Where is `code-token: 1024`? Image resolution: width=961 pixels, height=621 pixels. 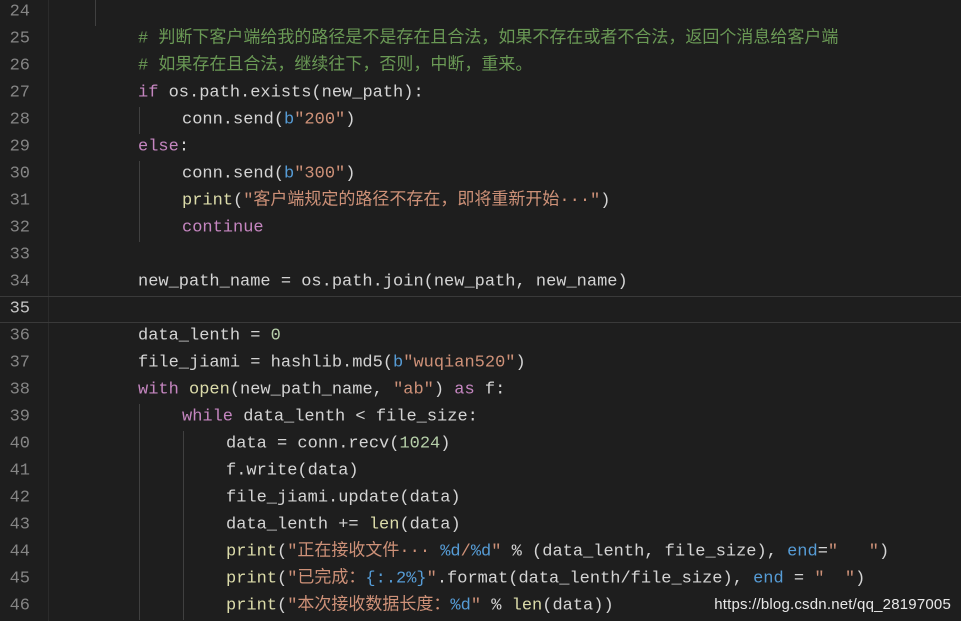 code-token: 1024 is located at coordinates (420, 444).